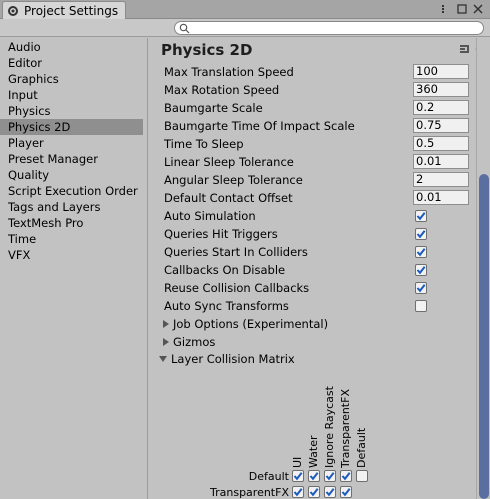 The image size is (490, 499). Describe the element at coordinates (465, 50) in the screenshot. I see `preset-icon` at that location.